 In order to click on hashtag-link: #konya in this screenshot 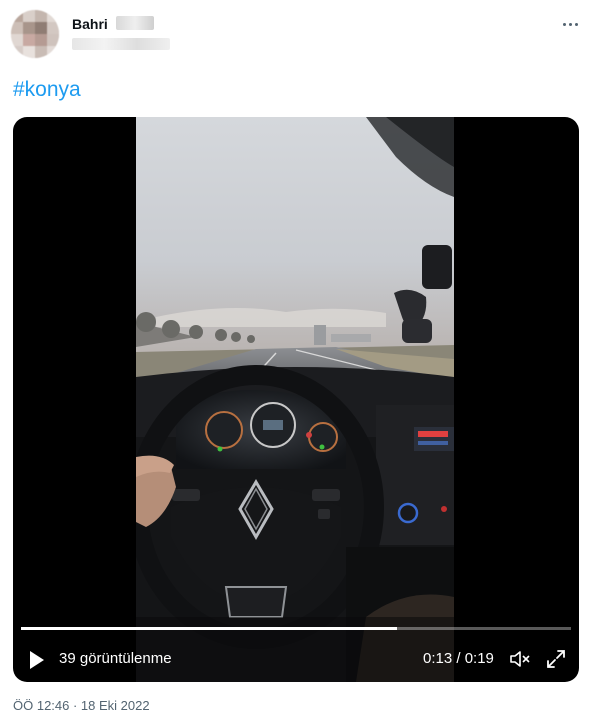, I will do `click(47, 90)`.